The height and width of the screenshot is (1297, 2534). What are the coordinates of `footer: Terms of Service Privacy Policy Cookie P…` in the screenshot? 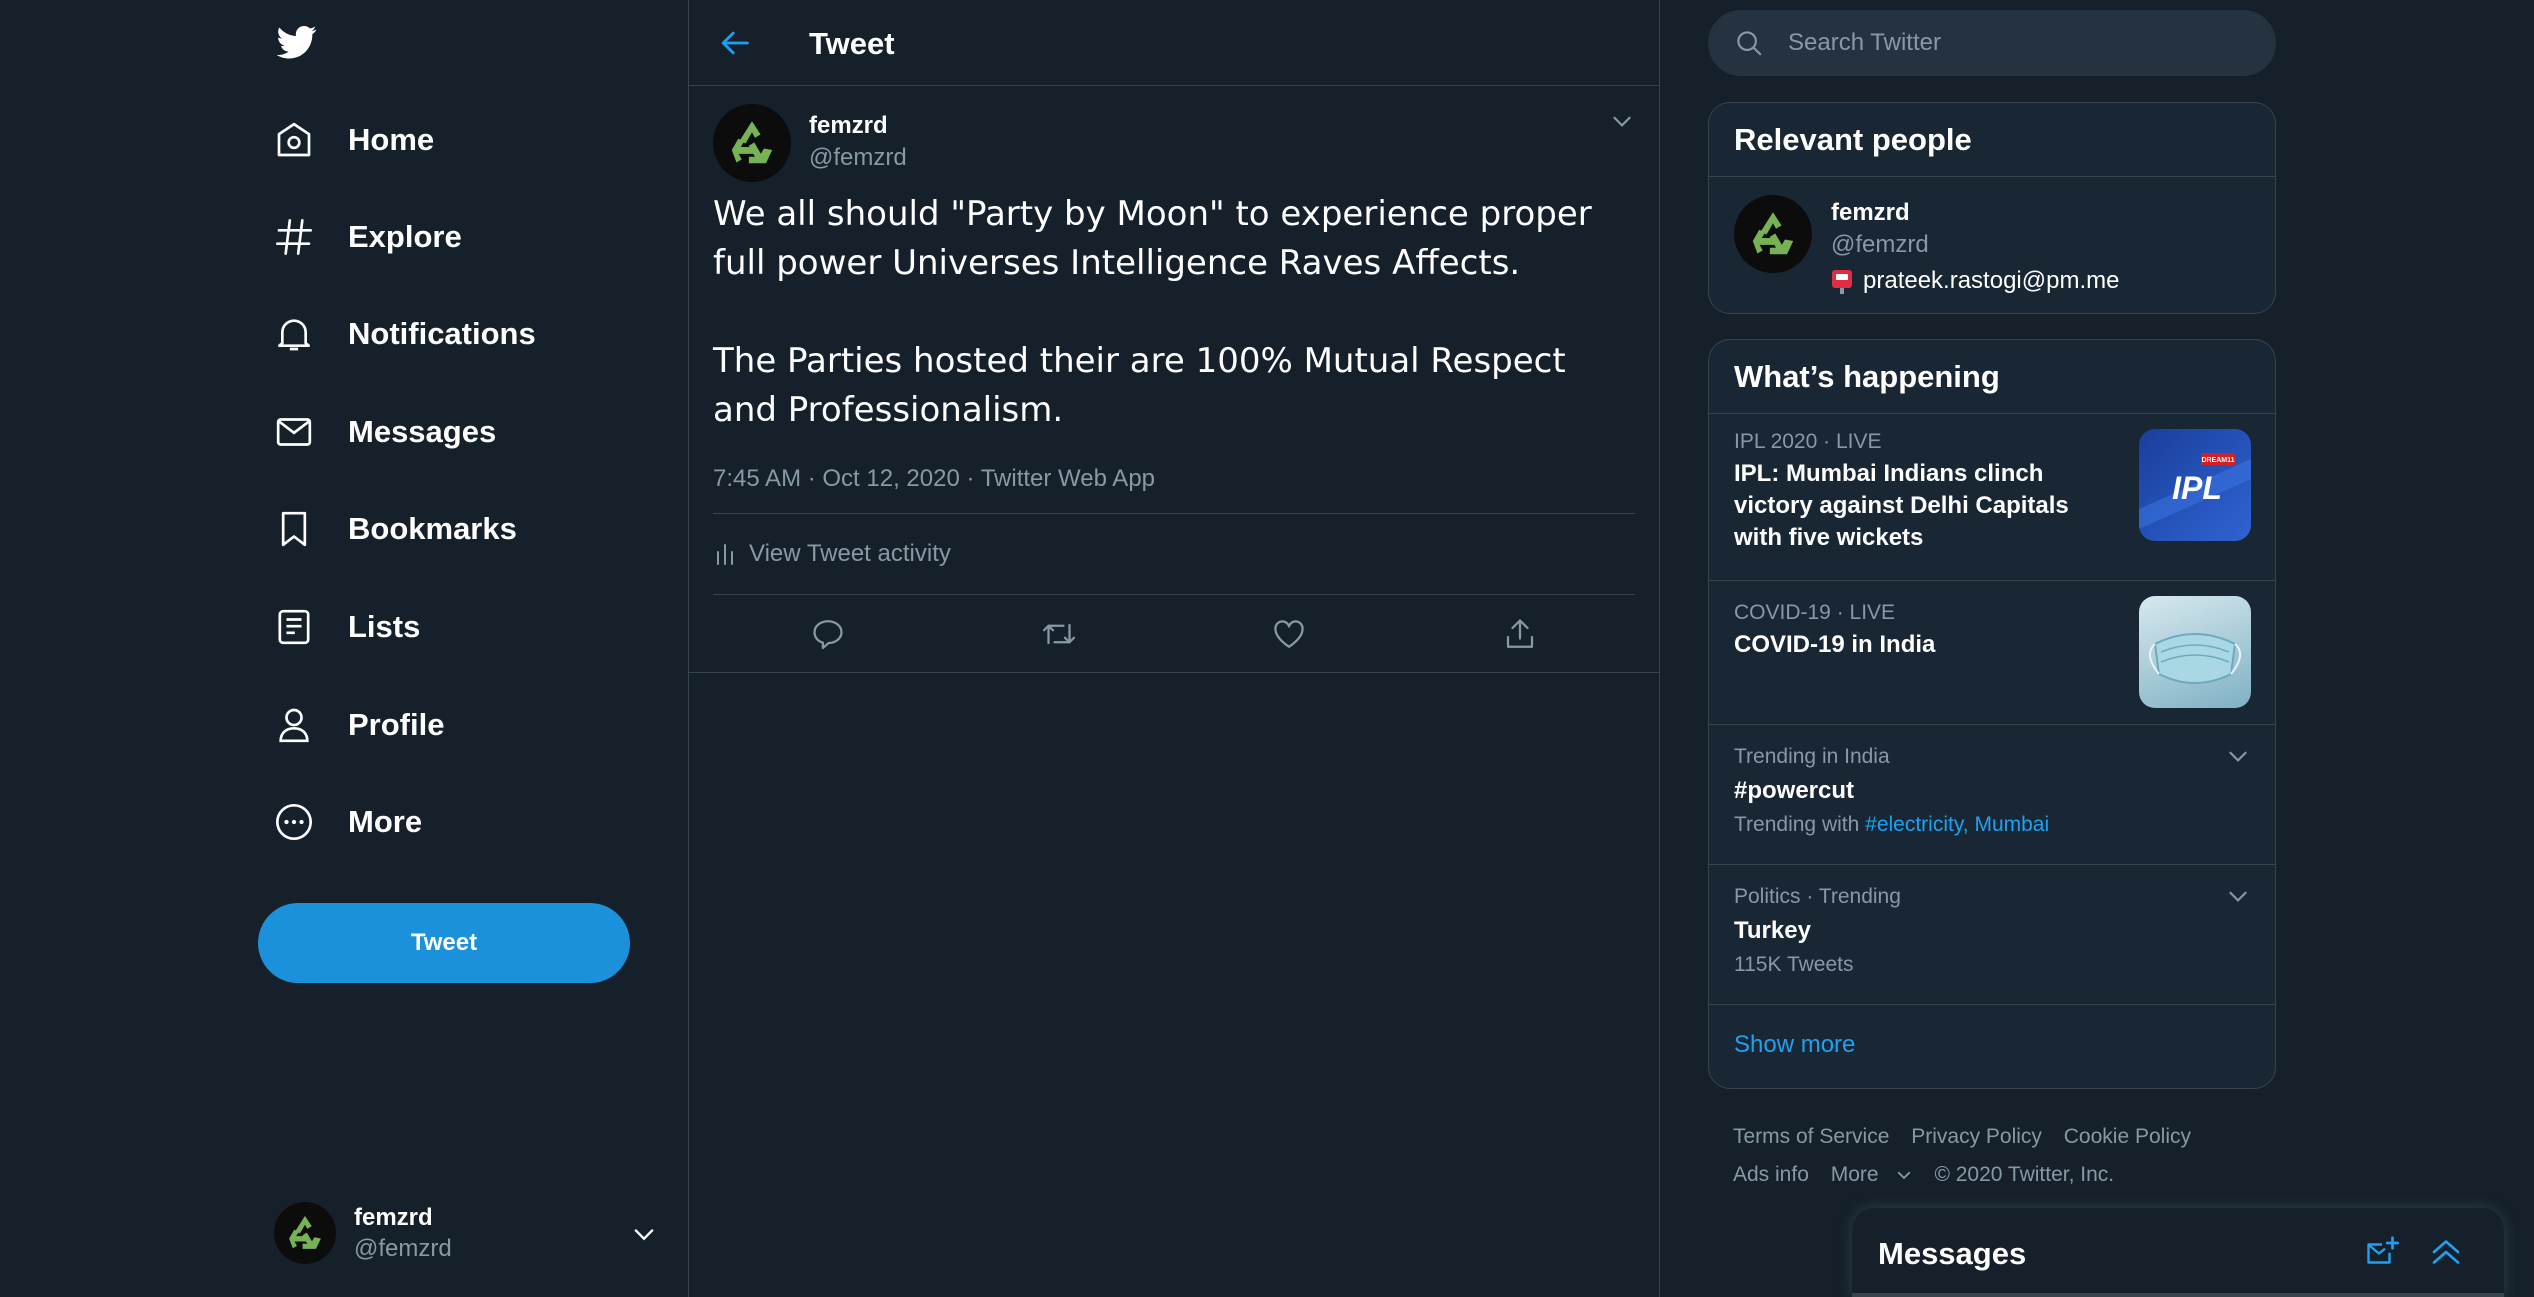 It's located at (2003, 1156).